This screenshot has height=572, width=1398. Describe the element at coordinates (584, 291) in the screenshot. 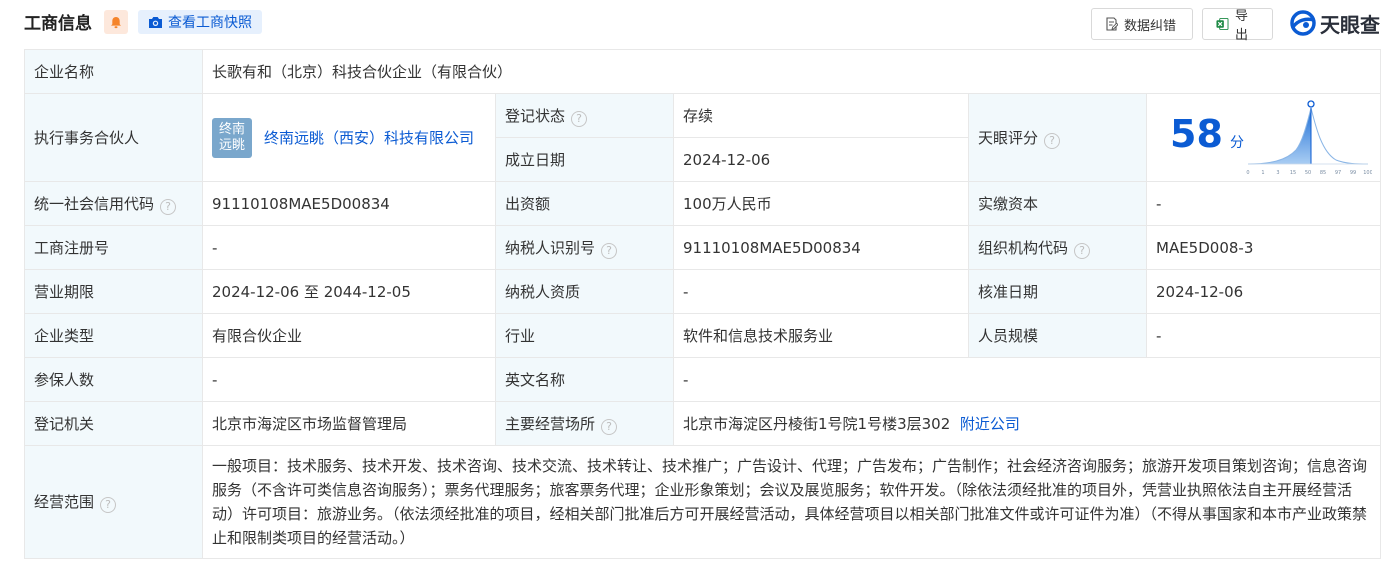

I see `taxpayer-qual-label: 纳税人资质` at that location.